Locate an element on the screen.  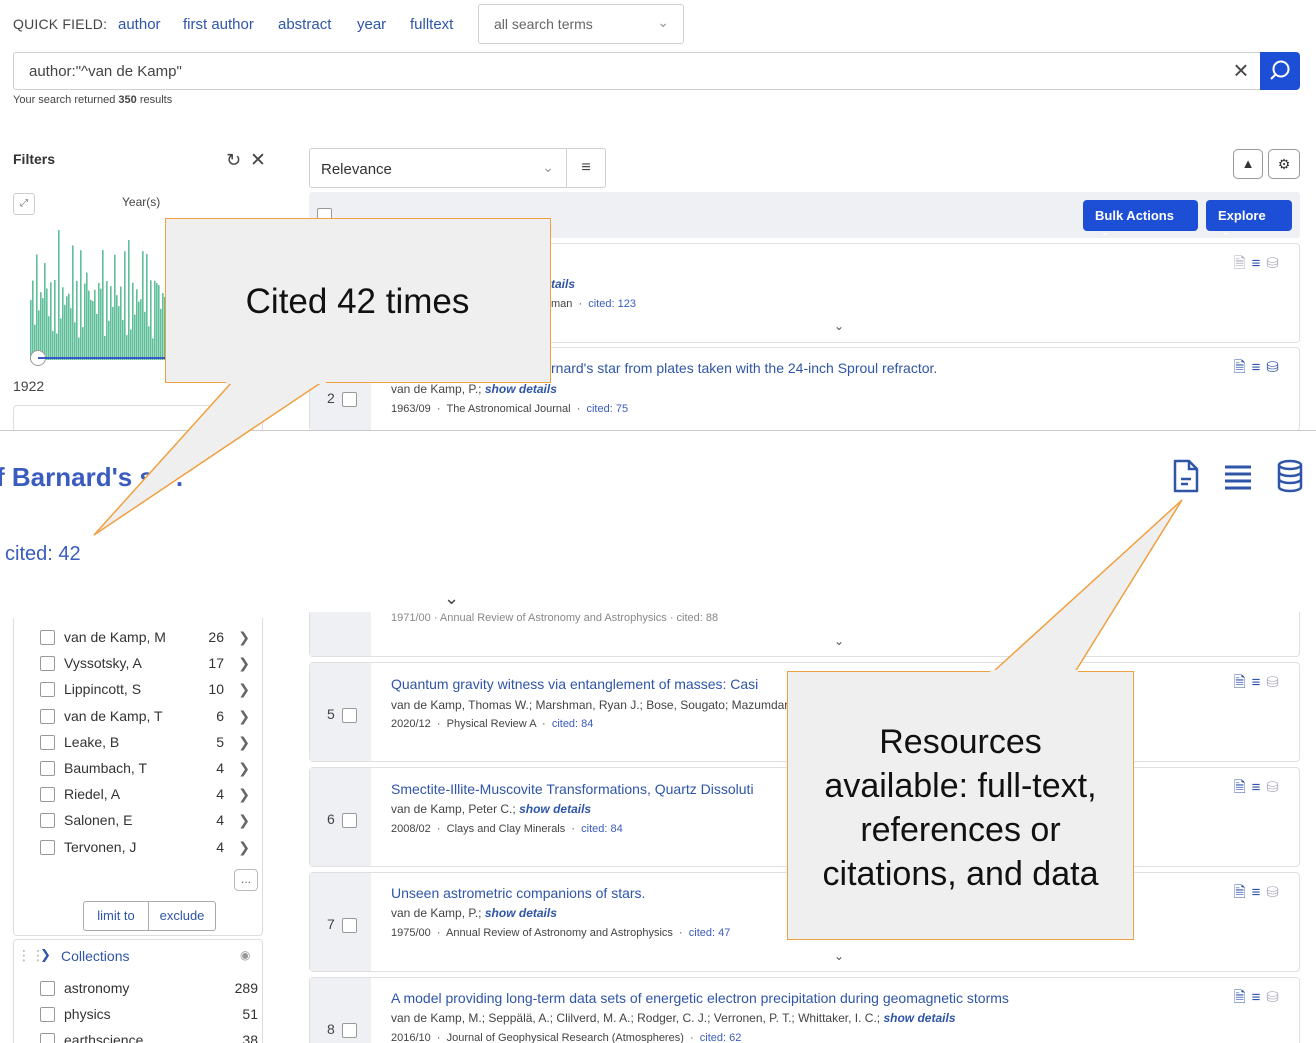
histogram-bar is located at coordinates (71, 334).